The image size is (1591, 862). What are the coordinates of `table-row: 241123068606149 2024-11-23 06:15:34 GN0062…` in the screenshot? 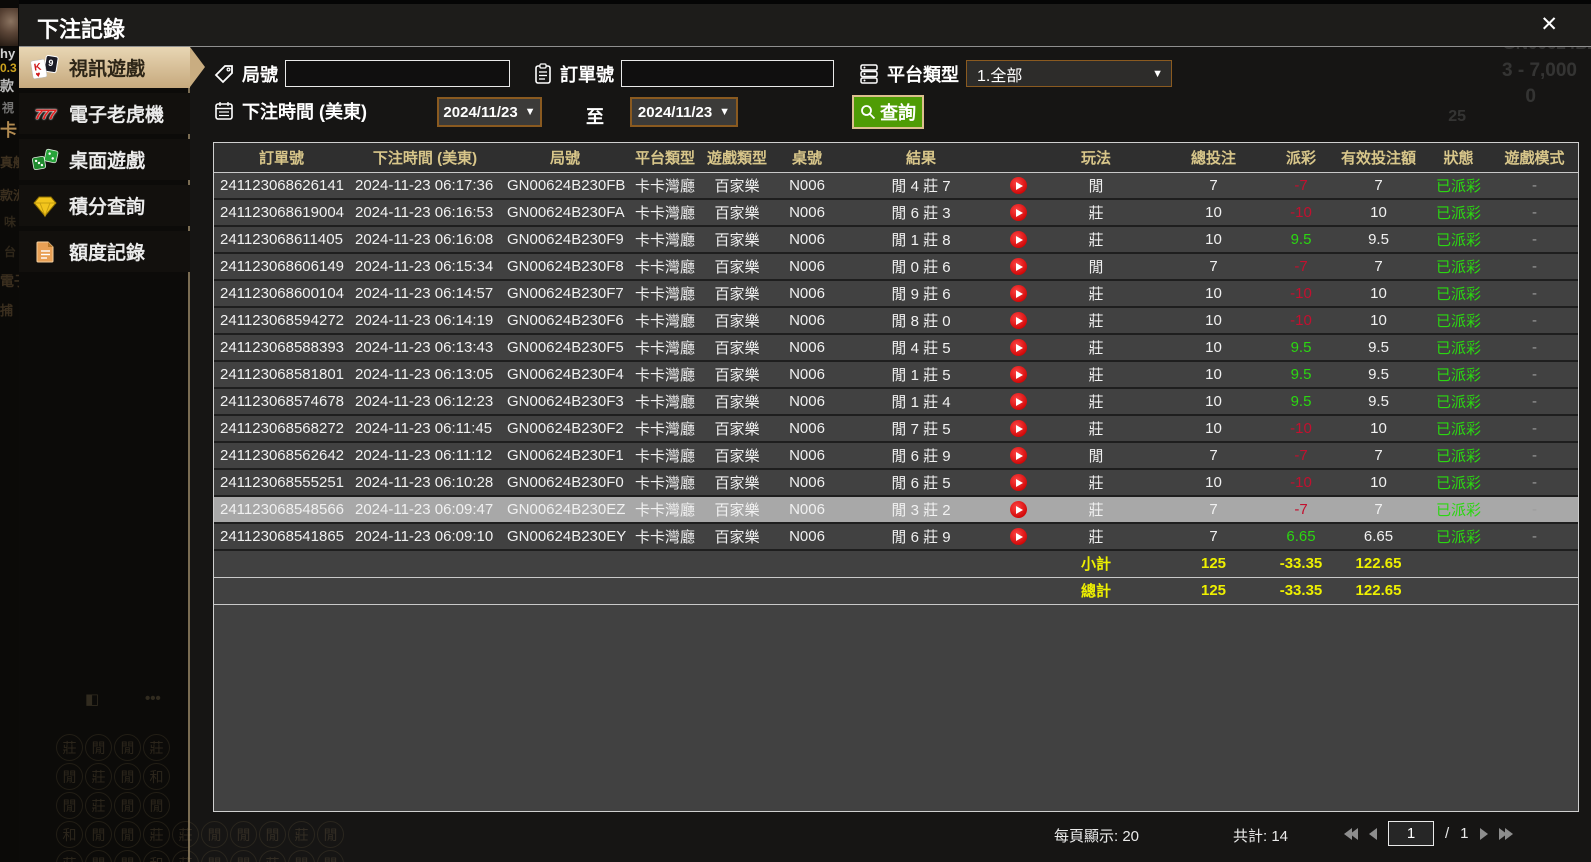 It's located at (896, 267).